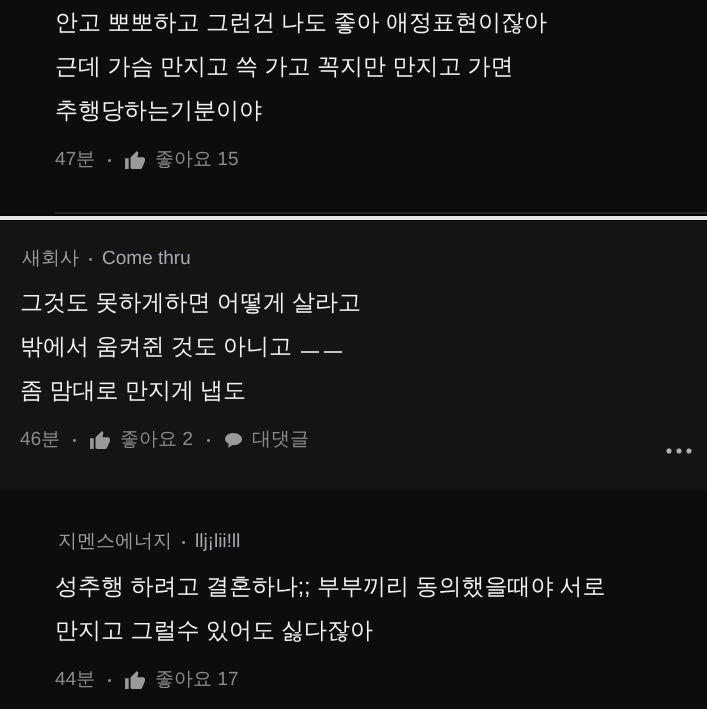  What do you see at coordinates (50, 259) in the screenshot?
I see `company-name: 새회사` at bounding box center [50, 259].